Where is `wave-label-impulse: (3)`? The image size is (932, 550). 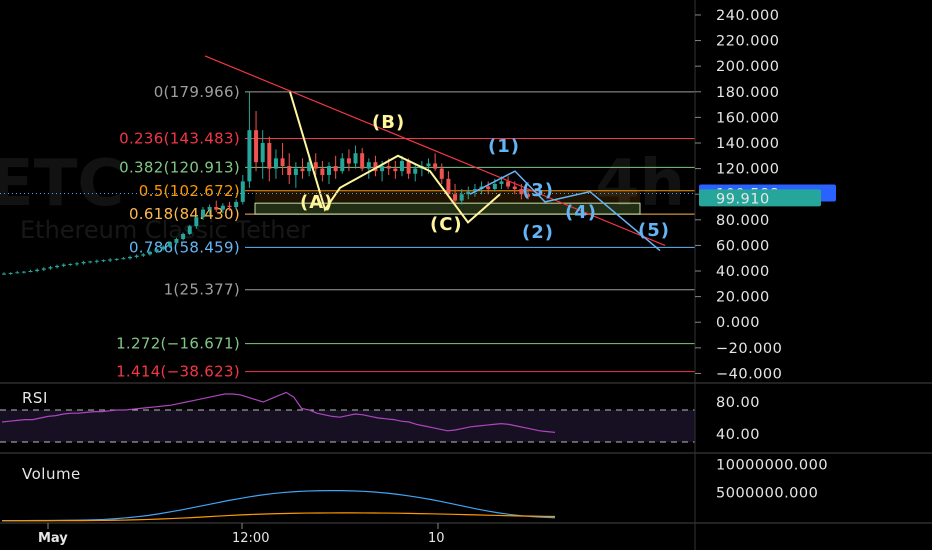 wave-label-impulse: (3) is located at coordinates (538, 190).